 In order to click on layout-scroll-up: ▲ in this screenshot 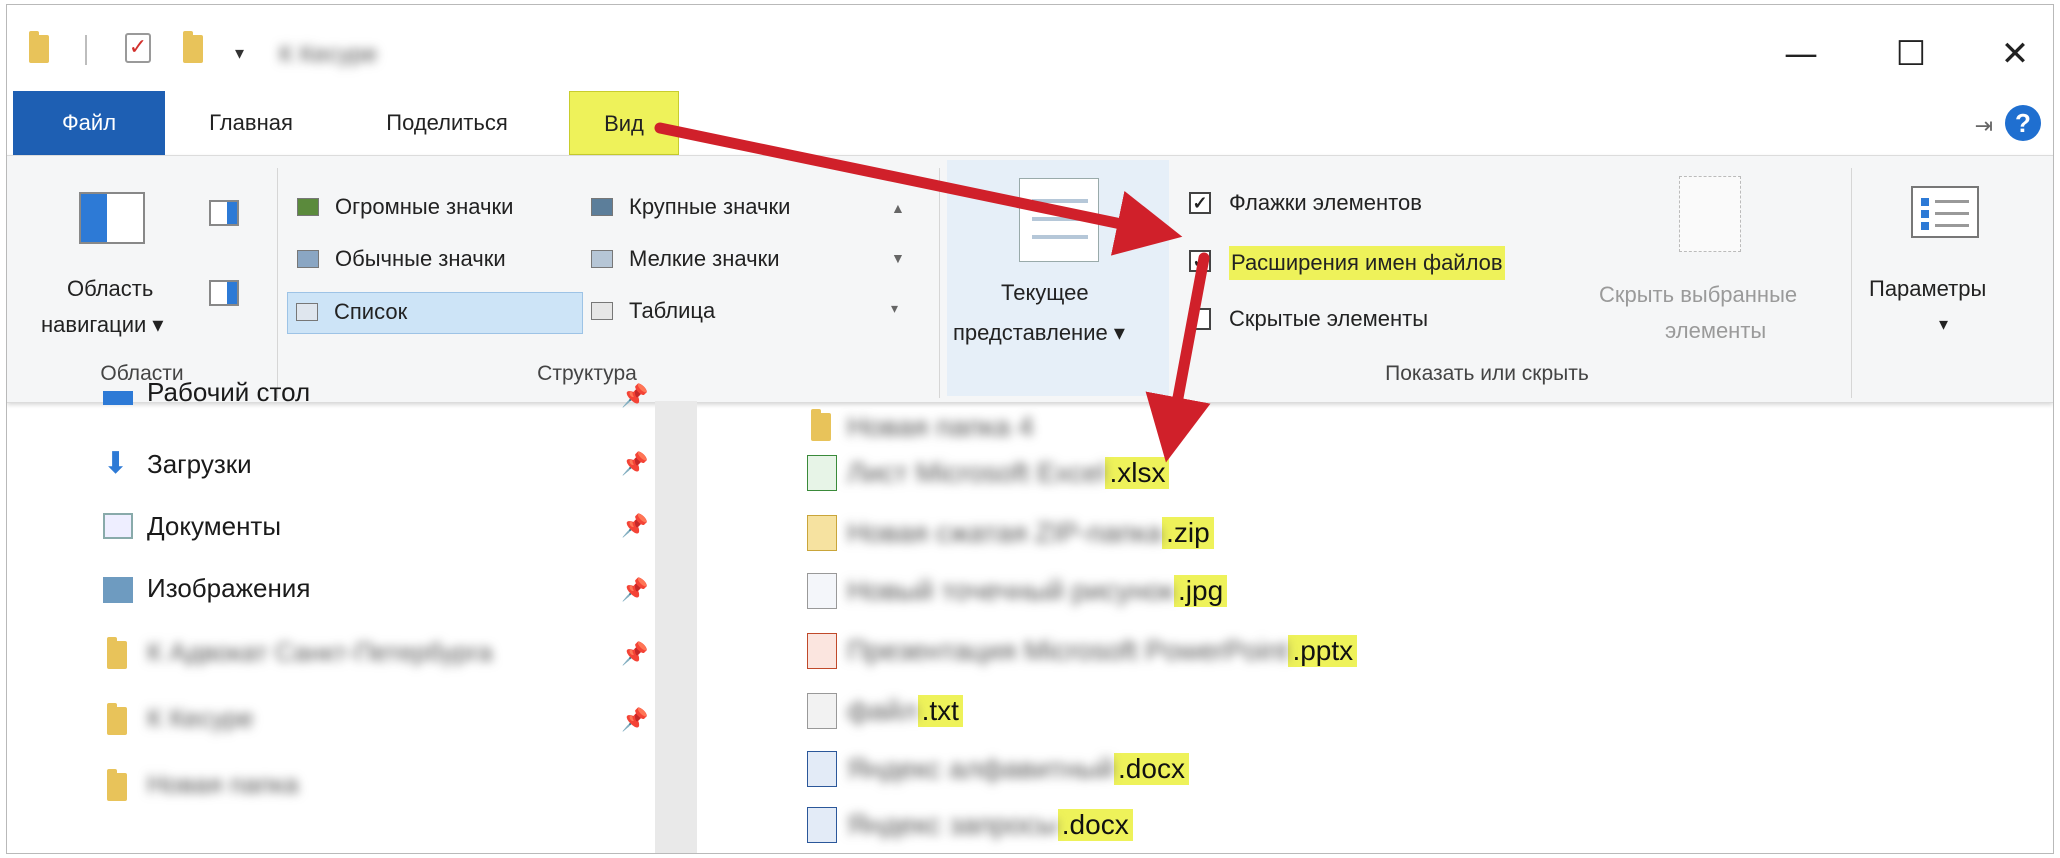, I will do `click(898, 208)`.